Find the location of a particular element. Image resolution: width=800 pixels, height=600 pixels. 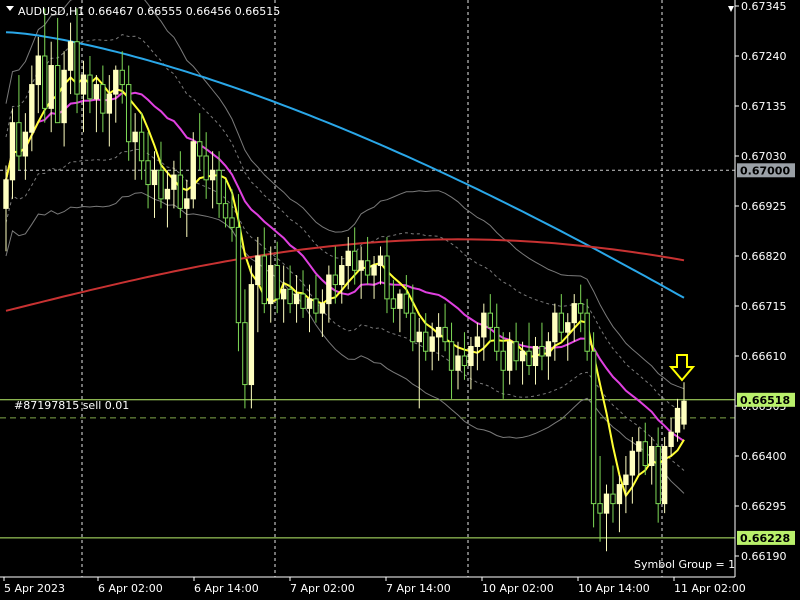

price-tag-value: 0.66228 is located at coordinates (765, 538).